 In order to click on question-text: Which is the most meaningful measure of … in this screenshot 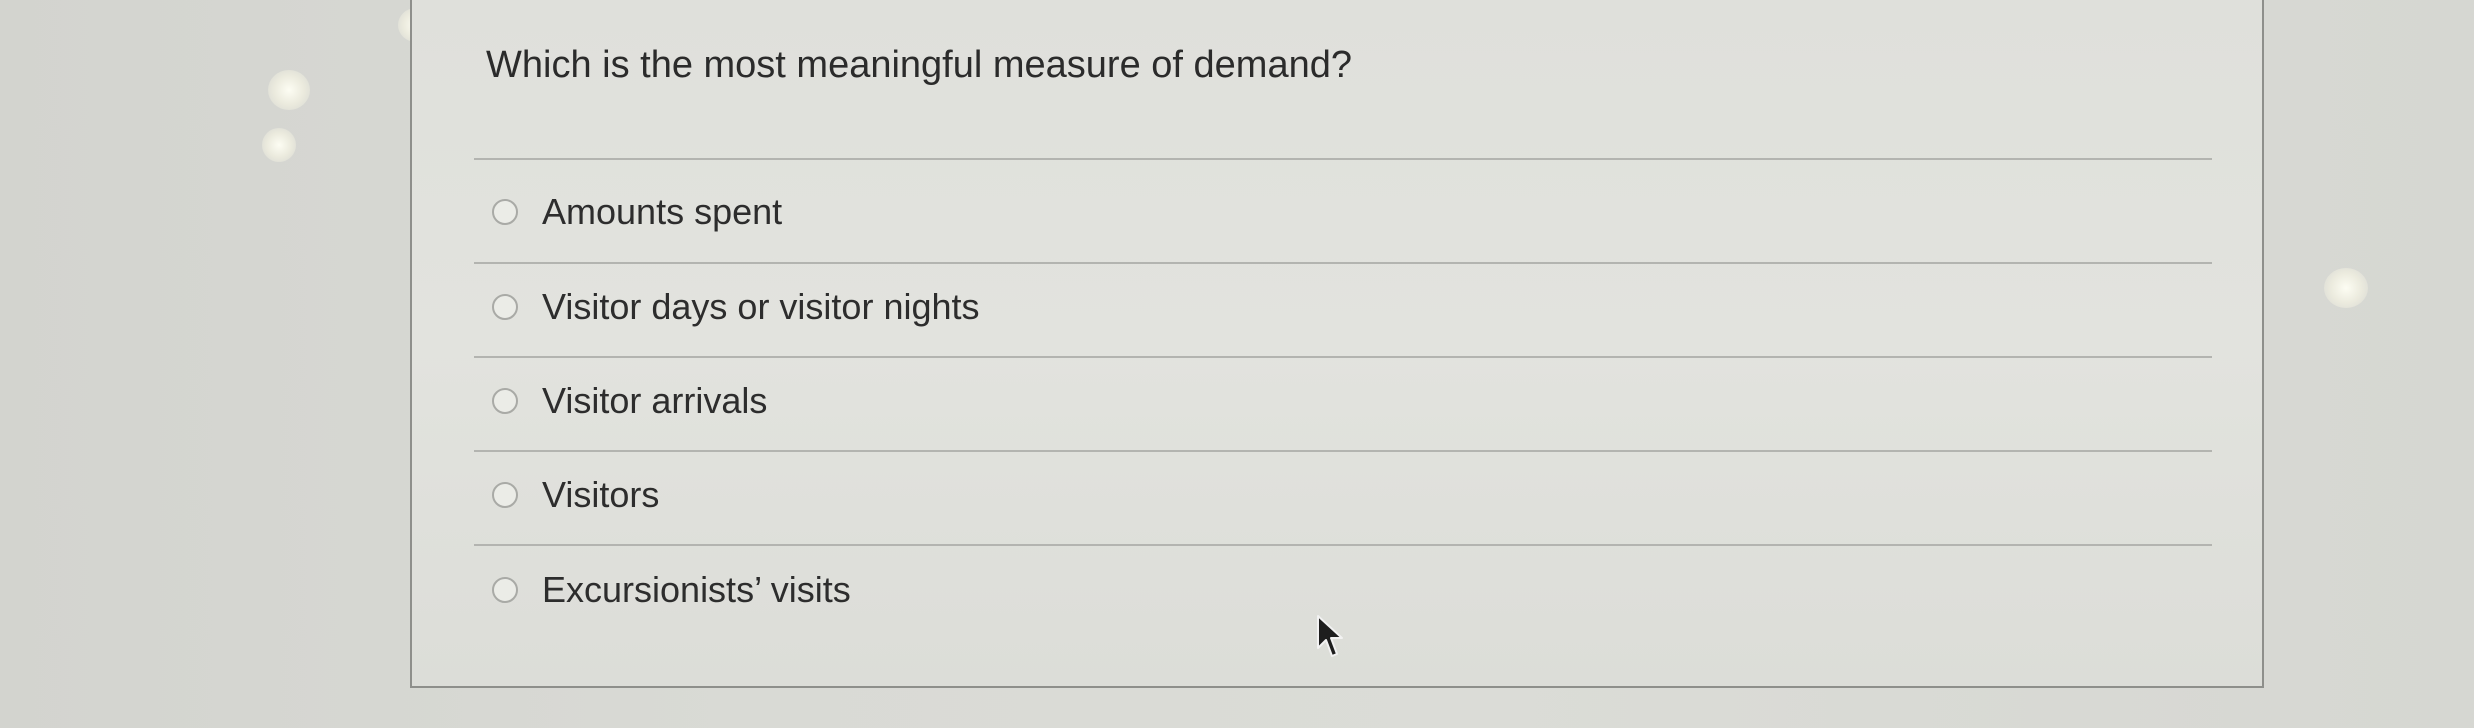, I will do `click(919, 65)`.